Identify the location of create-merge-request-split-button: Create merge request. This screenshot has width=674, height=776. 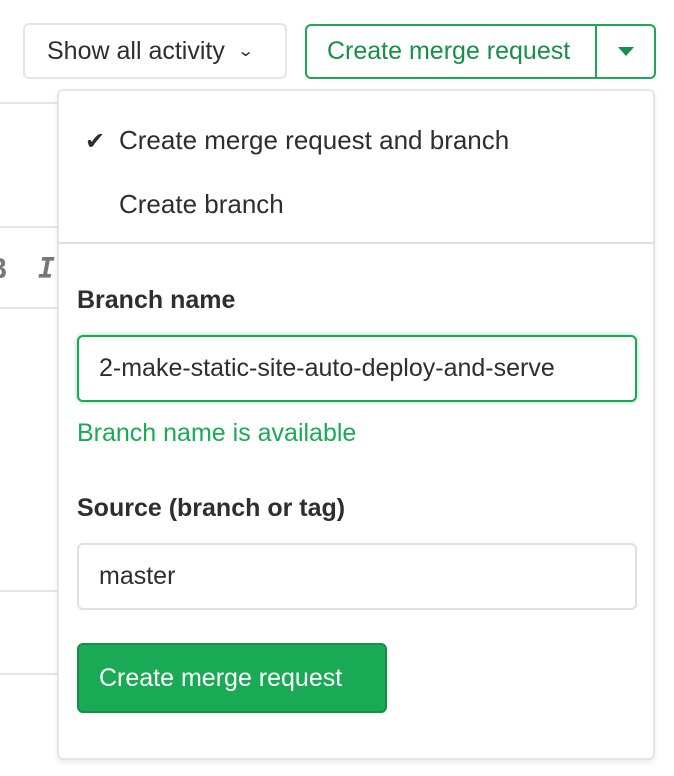
(480, 51).